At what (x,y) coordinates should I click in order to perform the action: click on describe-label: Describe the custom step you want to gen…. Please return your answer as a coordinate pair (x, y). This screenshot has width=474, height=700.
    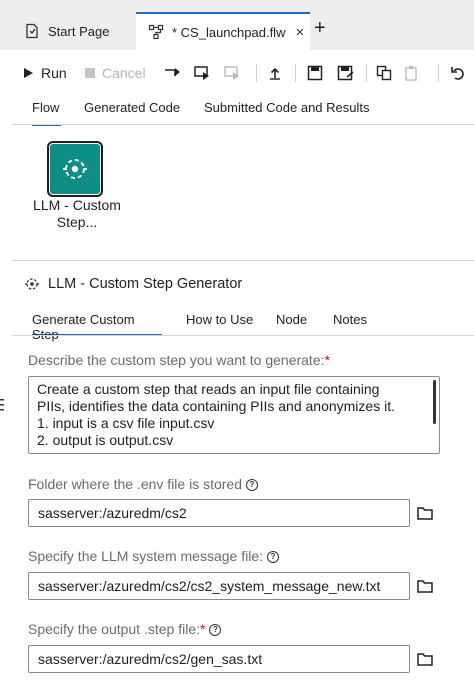
    Looking at the image, I should click on (179, 360).